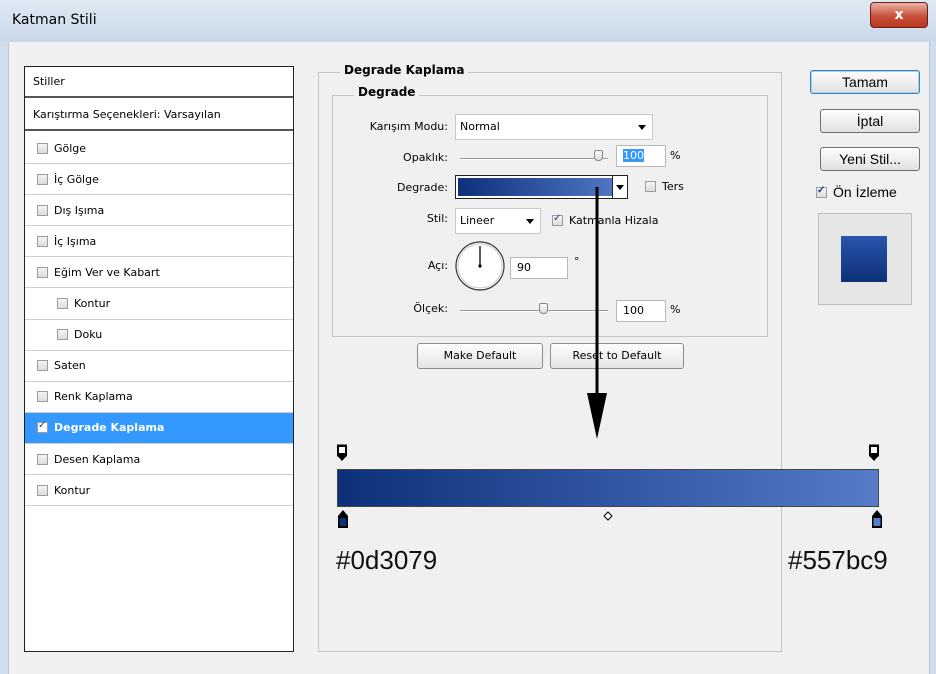 This screenshot has height=674, width=936. Describe the element at coordinates (422, 187) in the screenshot. I see `gradient-label: Degrade:` at that location.